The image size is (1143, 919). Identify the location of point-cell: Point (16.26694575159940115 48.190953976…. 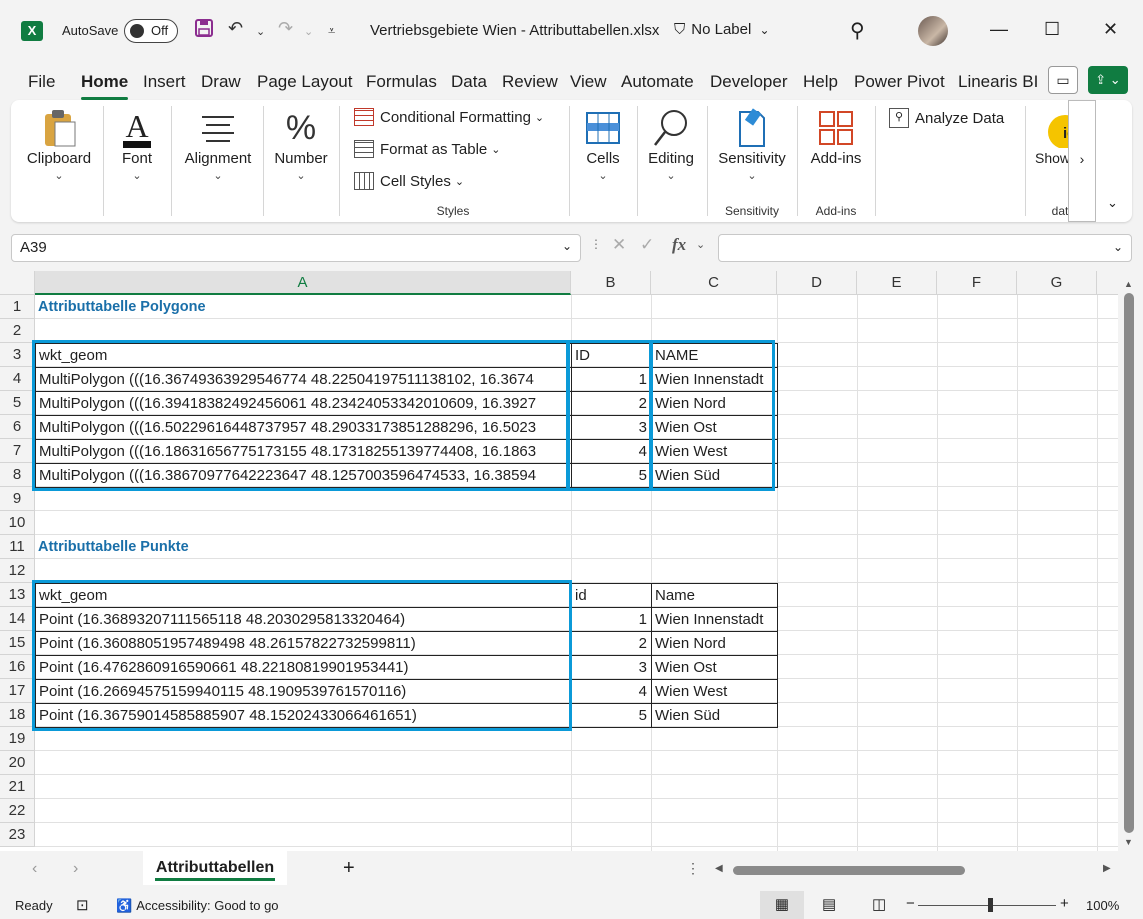
(303, 691).